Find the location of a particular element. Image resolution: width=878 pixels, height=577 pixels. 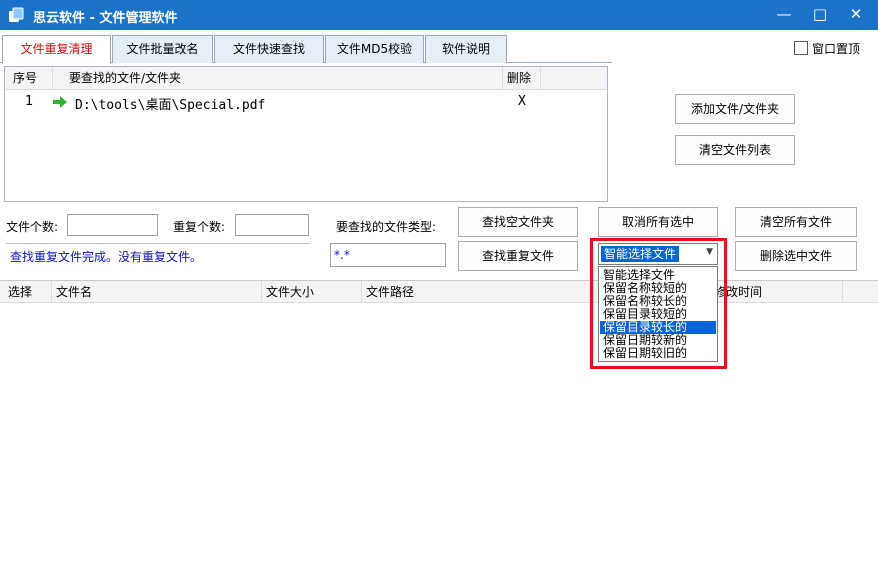

column-filename: 文件名 is located at coordinates (157, 292).